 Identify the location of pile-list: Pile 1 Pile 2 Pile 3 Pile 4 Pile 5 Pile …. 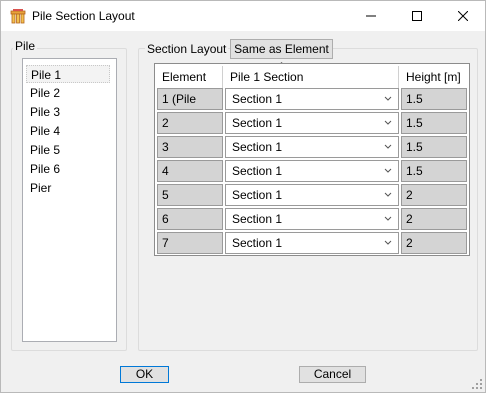
(69, 200).